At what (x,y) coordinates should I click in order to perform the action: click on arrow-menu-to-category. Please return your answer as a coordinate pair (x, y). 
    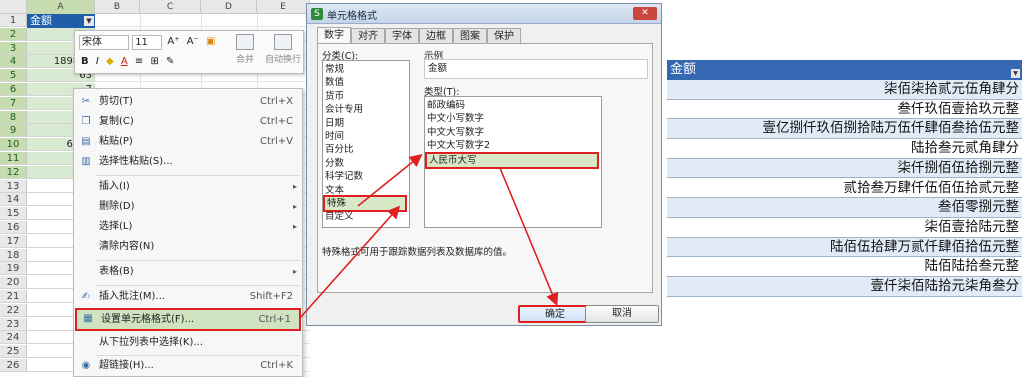
    Looking at the image, I should click on (350, 262).